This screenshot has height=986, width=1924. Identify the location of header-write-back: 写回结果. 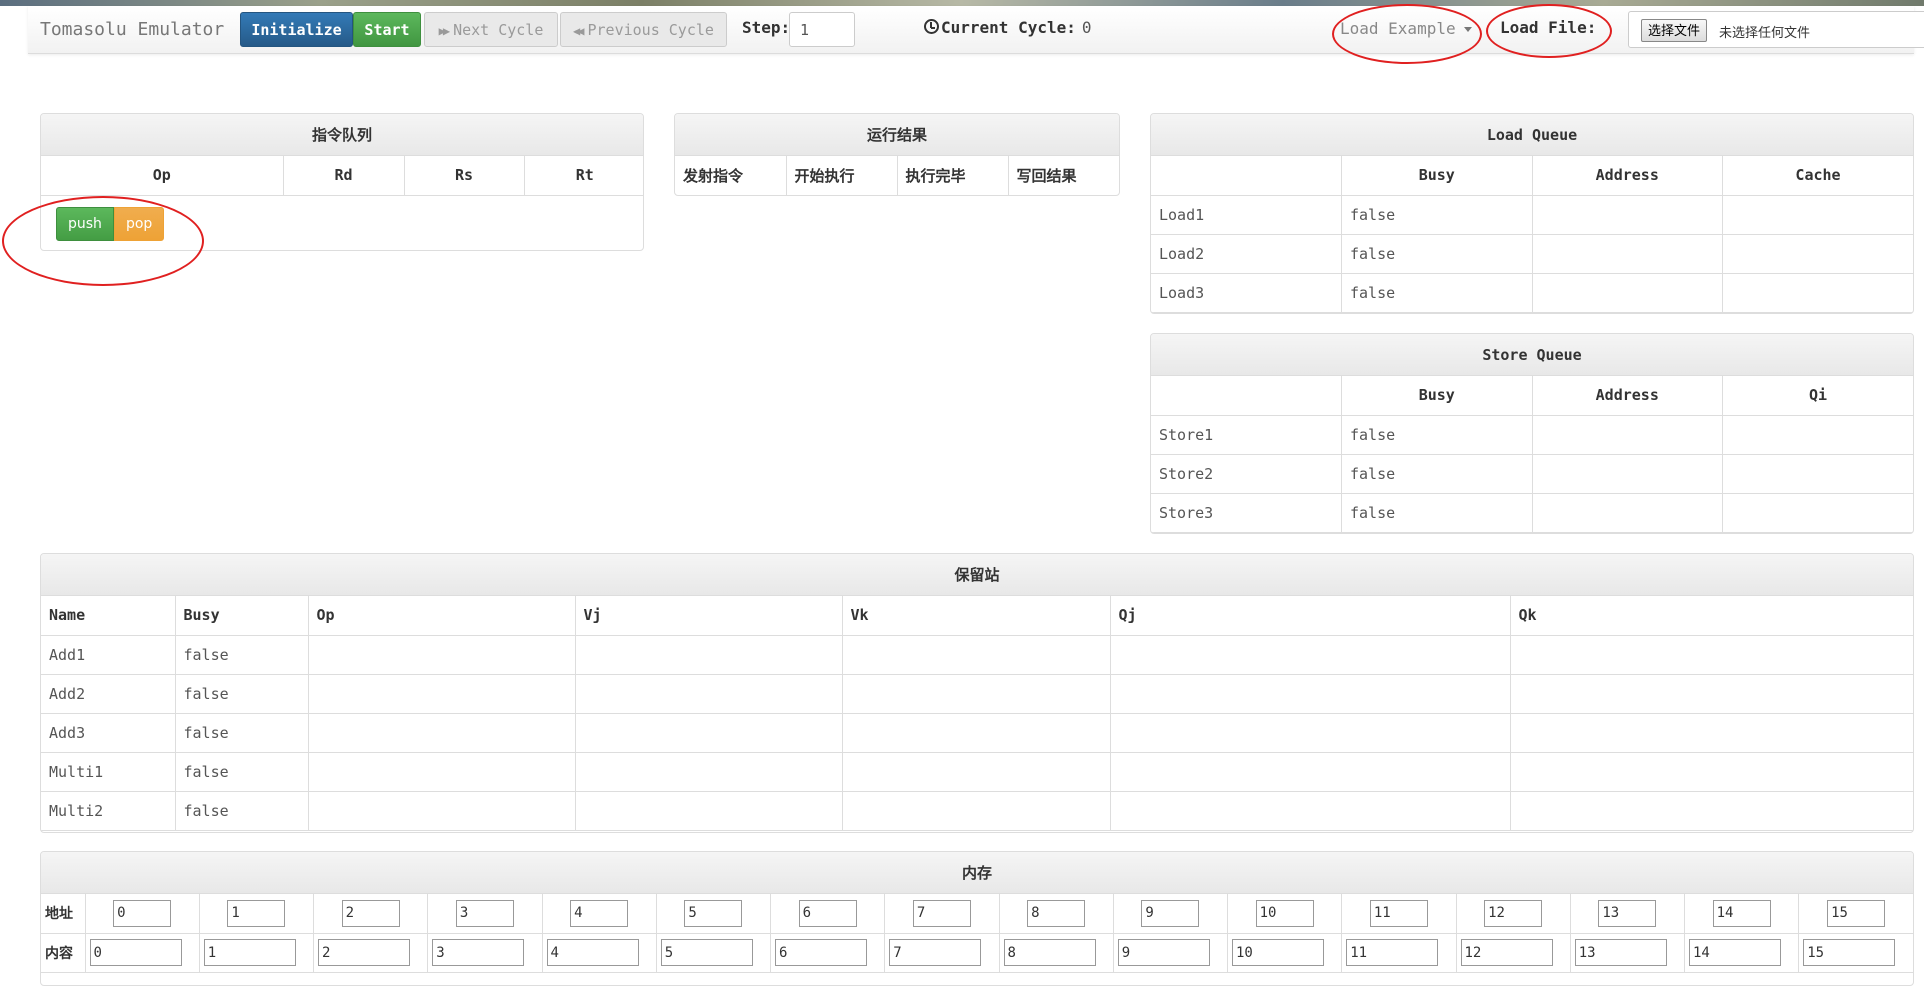
(1063, 175).